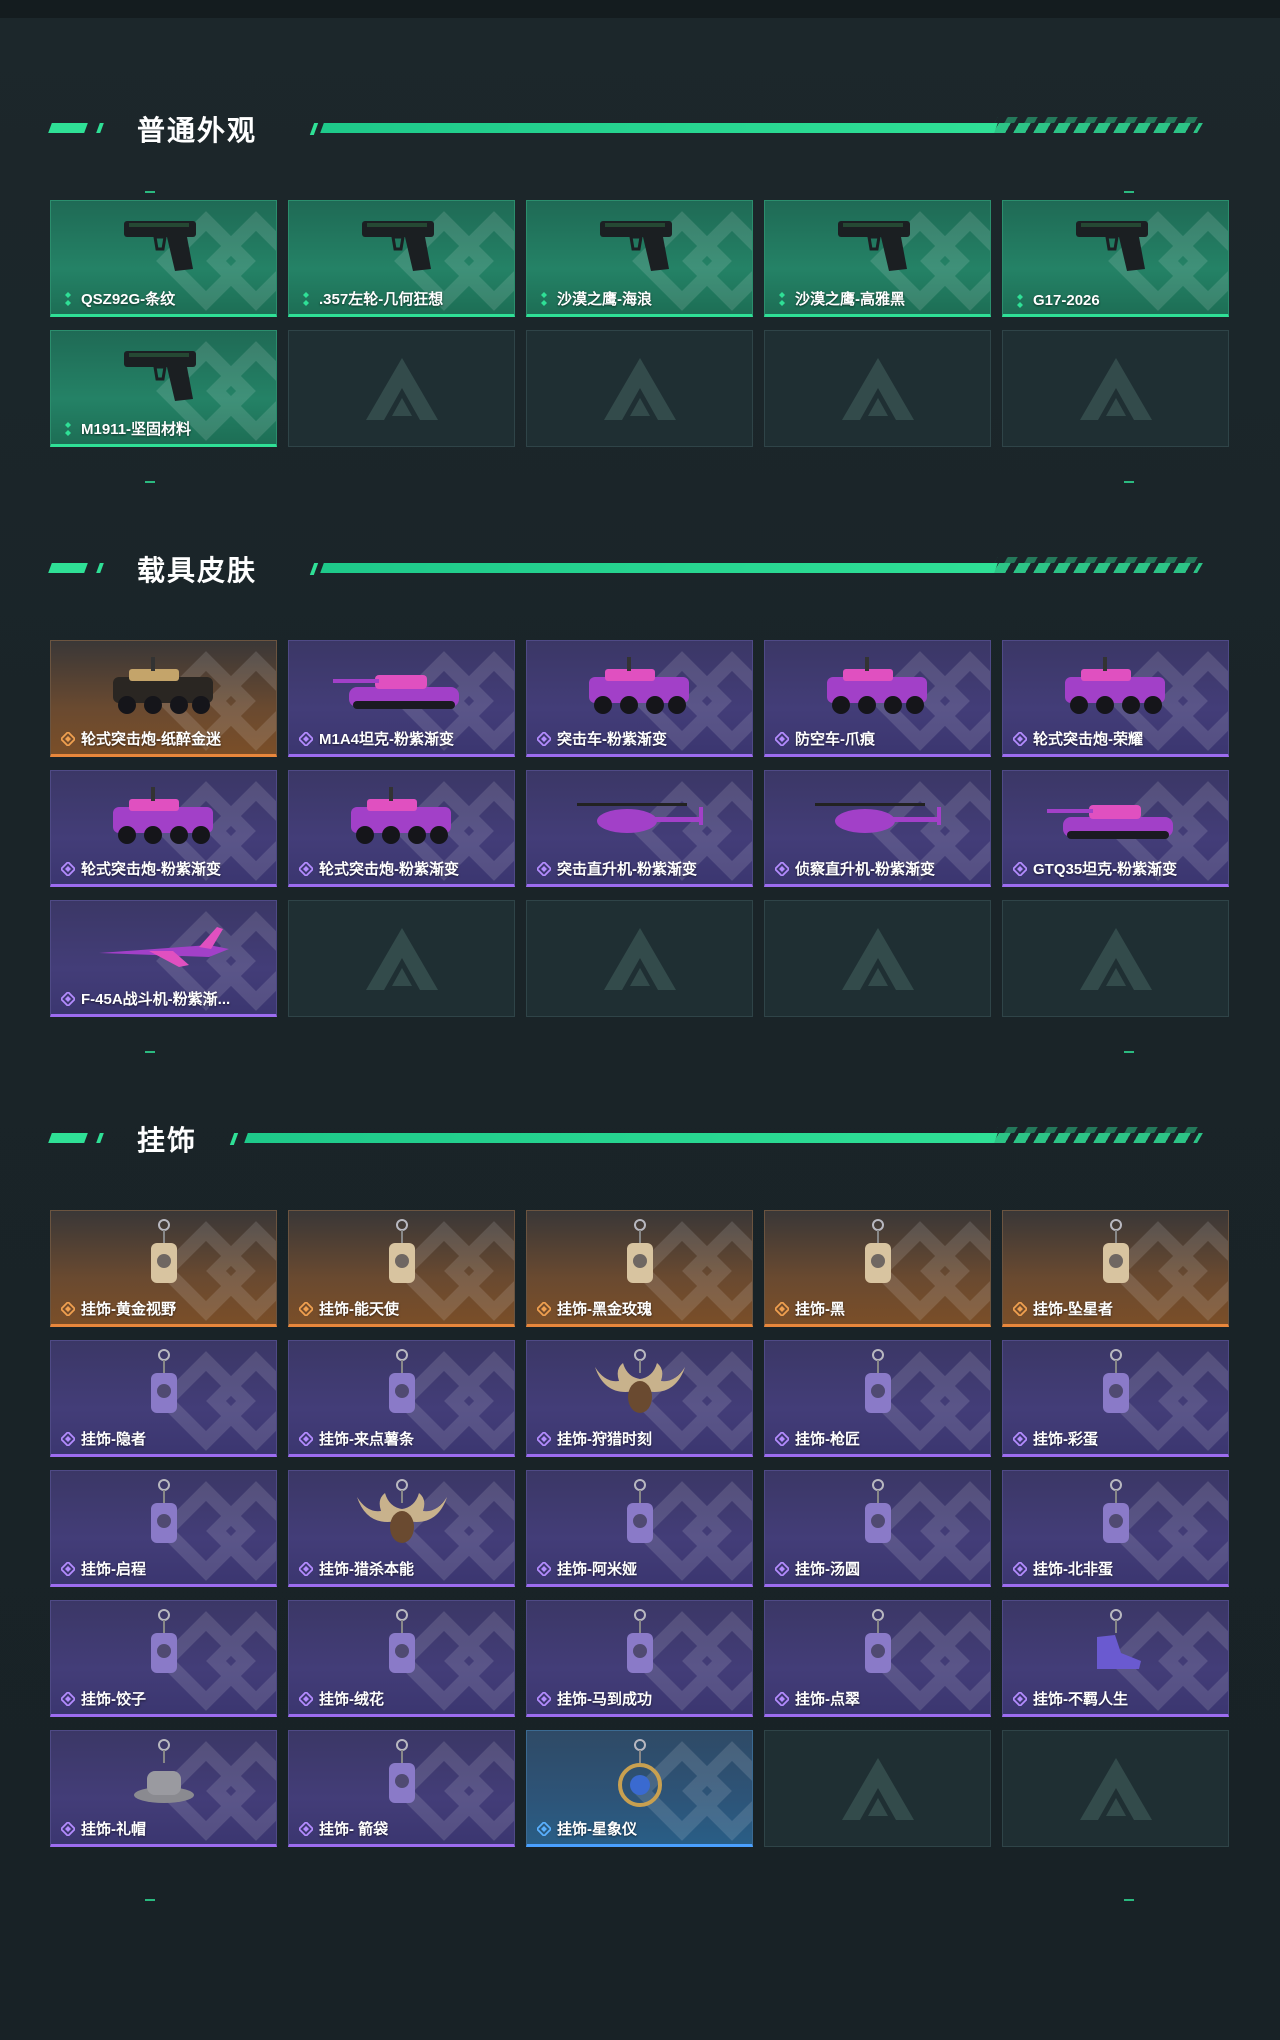 This screenshot has height=2040, width=1280. What do you see at coordinates (401, 1398) in the screenshot?
I see `item-card: 挂饰-来点薯条` at bounding box center [401, 1398].